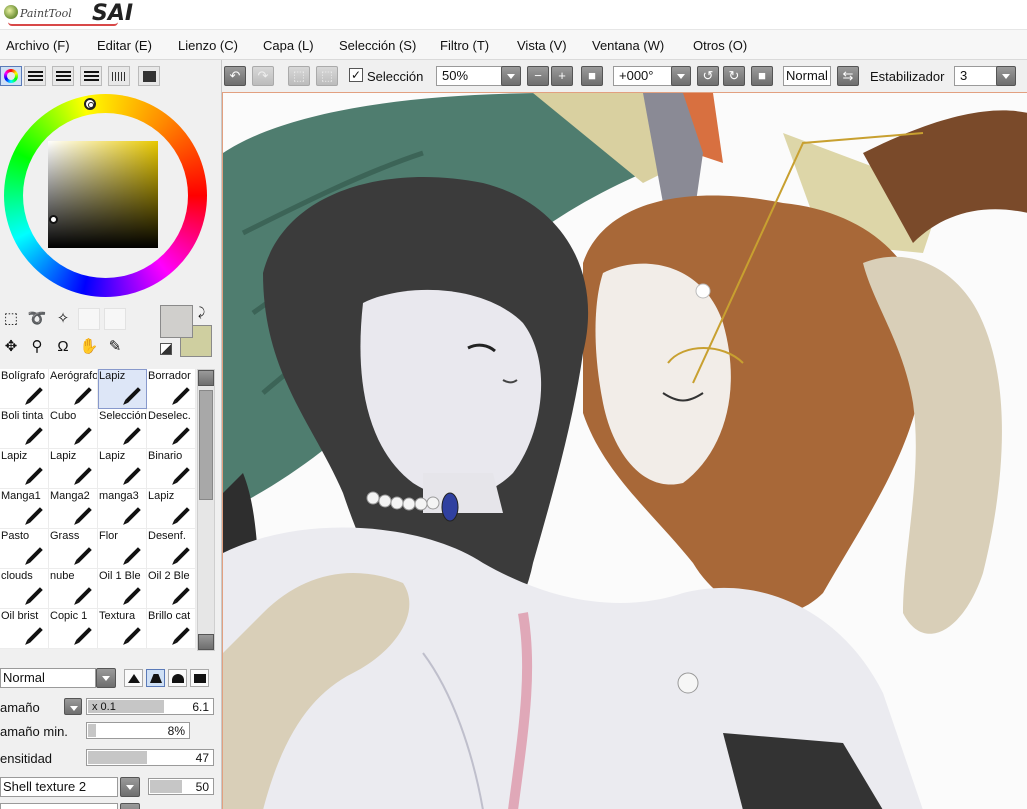  I want to click on rgb-slider-mode-button, so click(35, 76).